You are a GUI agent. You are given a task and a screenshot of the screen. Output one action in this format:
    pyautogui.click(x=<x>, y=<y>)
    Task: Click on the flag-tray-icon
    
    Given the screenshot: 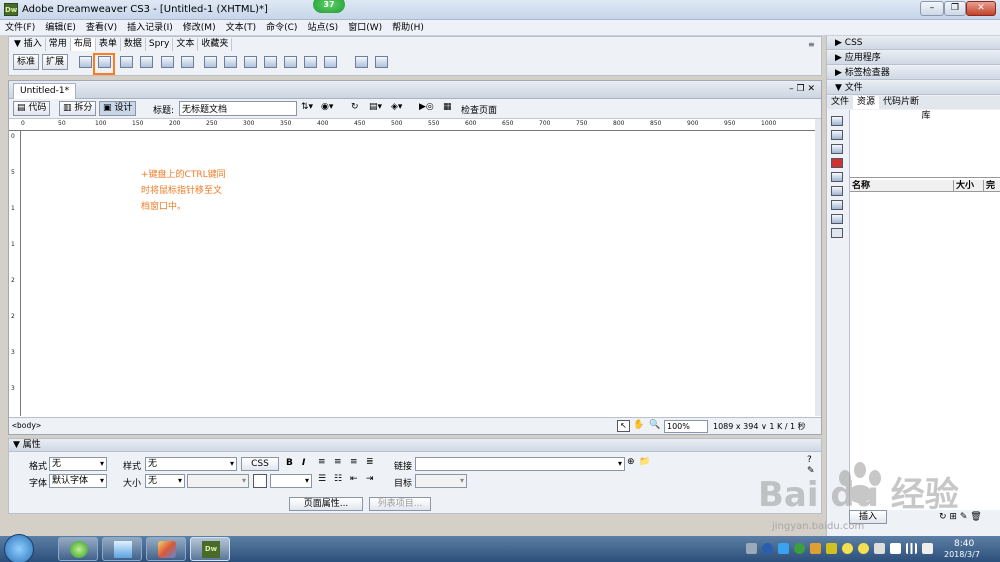 What is the action you would take?
    pyautogui.click(x=895, y=548)
    